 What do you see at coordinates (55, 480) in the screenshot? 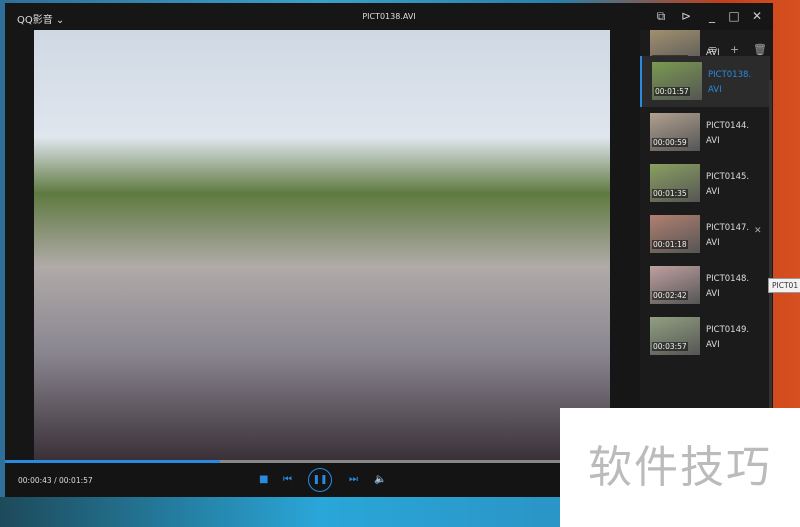
I see `time-display: 00:00:43 / 00:01:57` at bounding box center [55, 480].